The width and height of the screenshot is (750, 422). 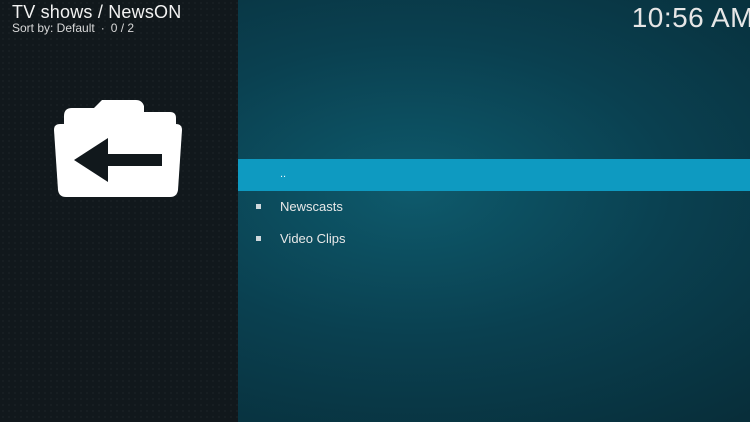 I want to click on list-item-label: .., so click(x=283, y=174).